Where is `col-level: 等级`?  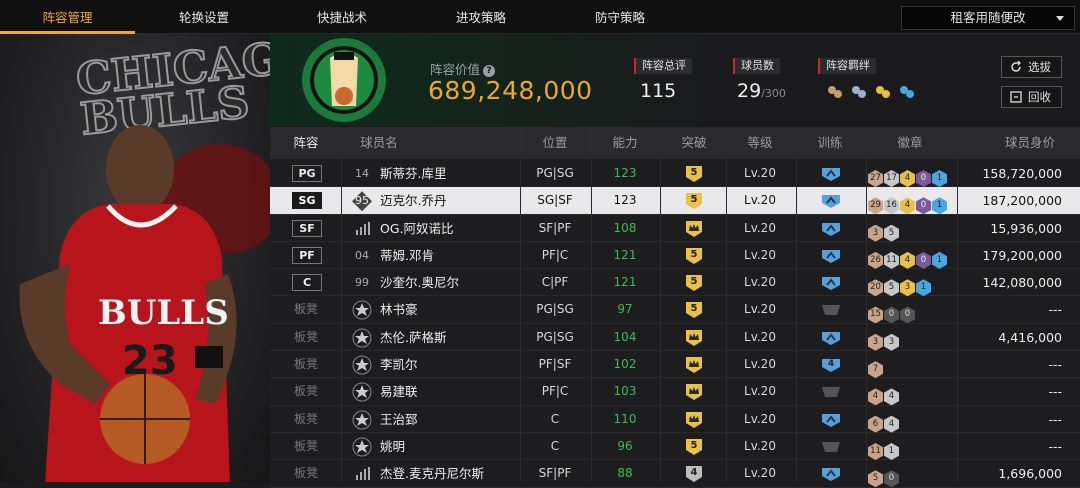 col-level: 等级 is located at coordinates (760, 143).